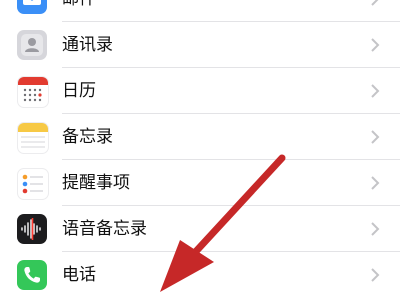  I want to click on settings-row-label: 邮件, so click(79, 11).